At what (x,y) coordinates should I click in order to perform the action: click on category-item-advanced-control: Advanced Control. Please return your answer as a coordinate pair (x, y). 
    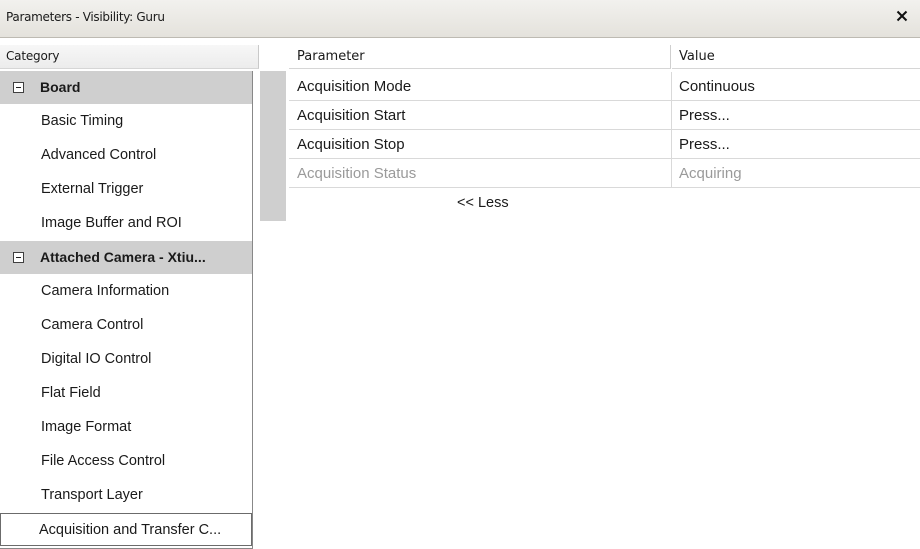
    Looking at the image, I should click on (126, 155).